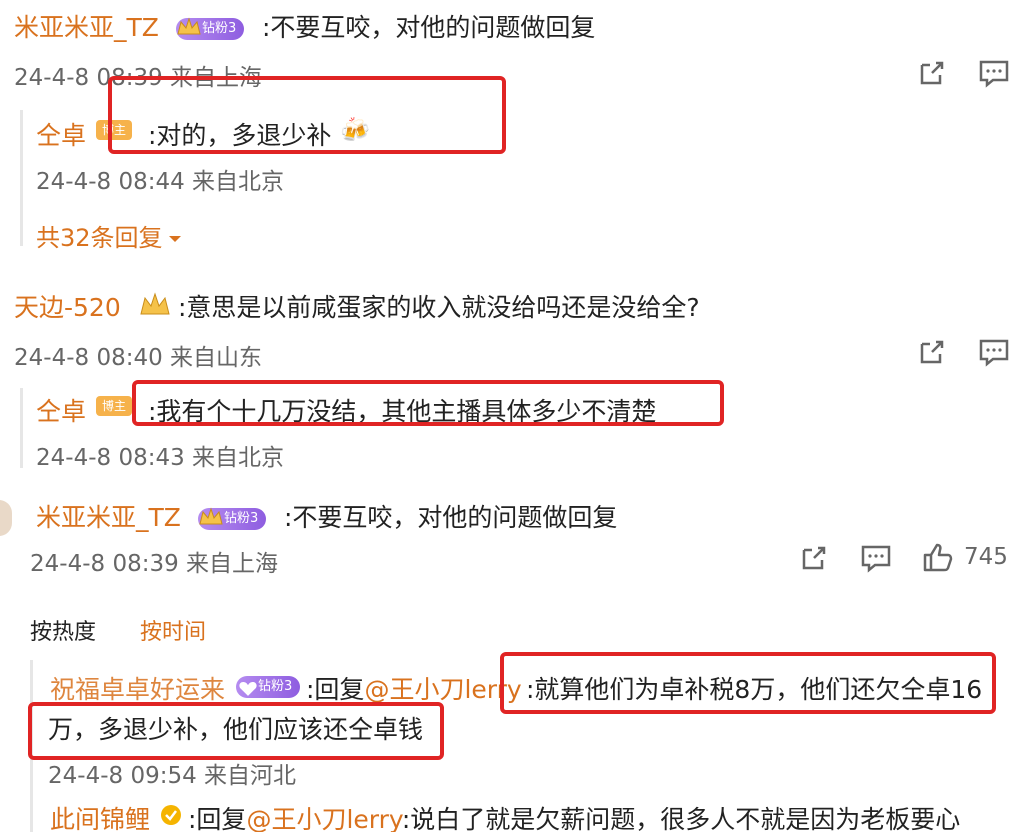 The image size is (1016, 832). Describe the element at coordinates (63, 630) in the screenshot. I see `tab-sort-hot: 按热度` at that location.